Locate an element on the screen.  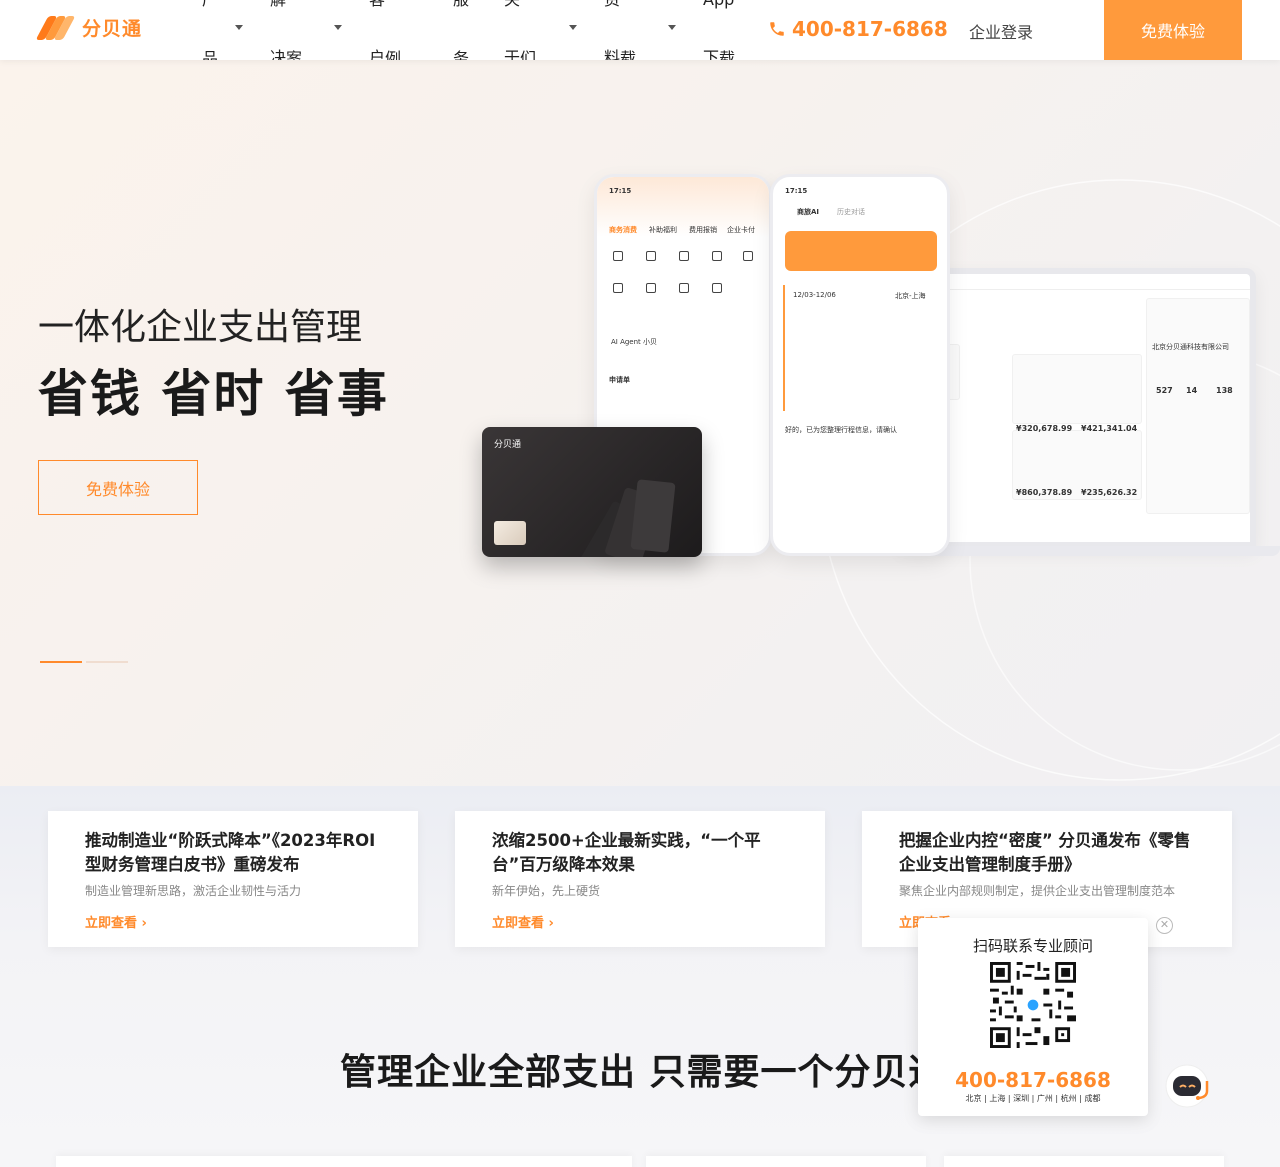
hero-subtitle: 一体化企业支出管理 is located at coordinates (200, 327).